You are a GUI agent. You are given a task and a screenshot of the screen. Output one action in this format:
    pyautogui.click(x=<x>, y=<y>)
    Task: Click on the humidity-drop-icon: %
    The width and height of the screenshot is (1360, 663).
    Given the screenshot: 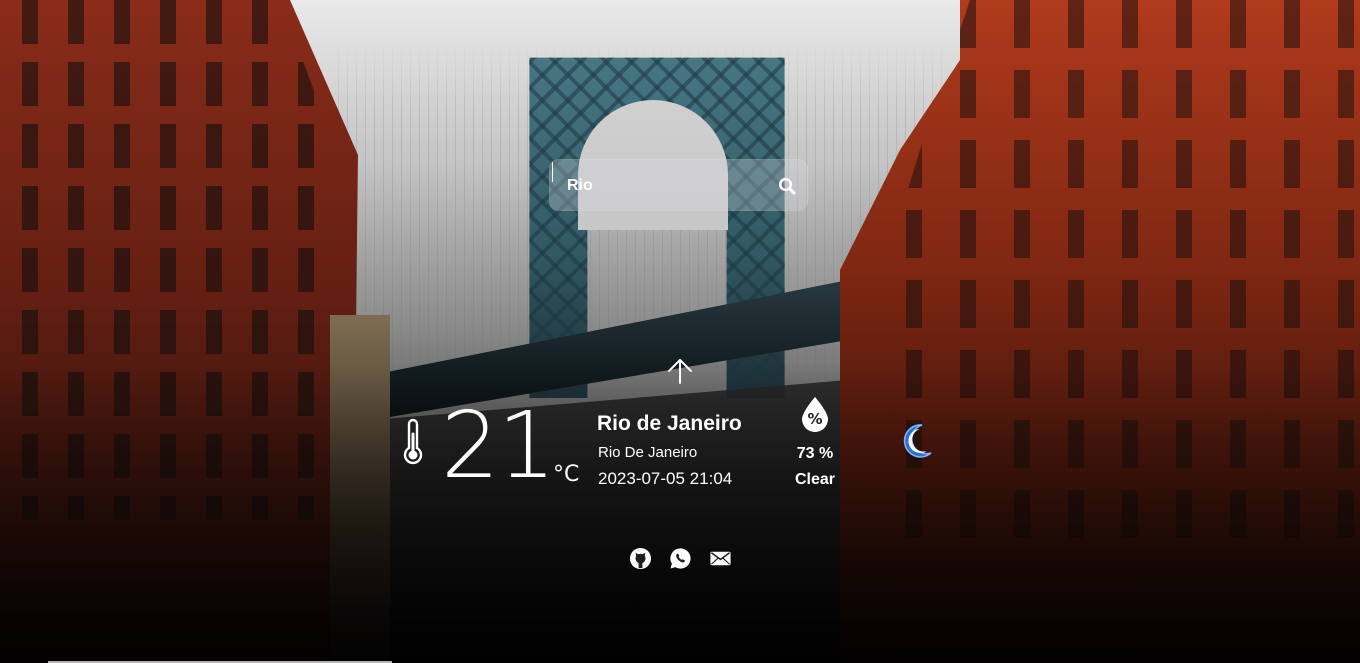 What is the action you would take?
    pyautogui.click(x=815, y=414)
    